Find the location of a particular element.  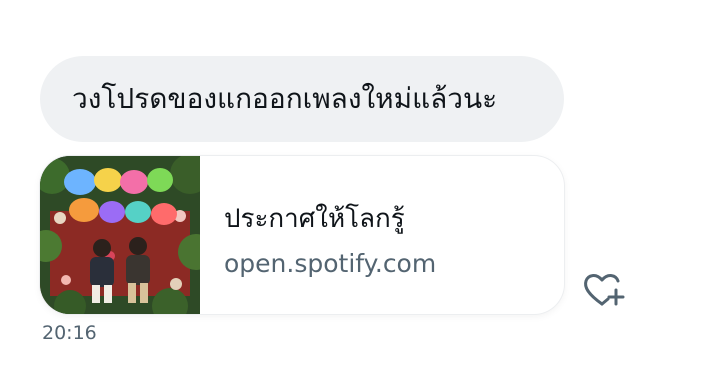

link-preview-text: ประกาศให้โลกรู้ open.spotify.com is located at coordinates (318, 235).